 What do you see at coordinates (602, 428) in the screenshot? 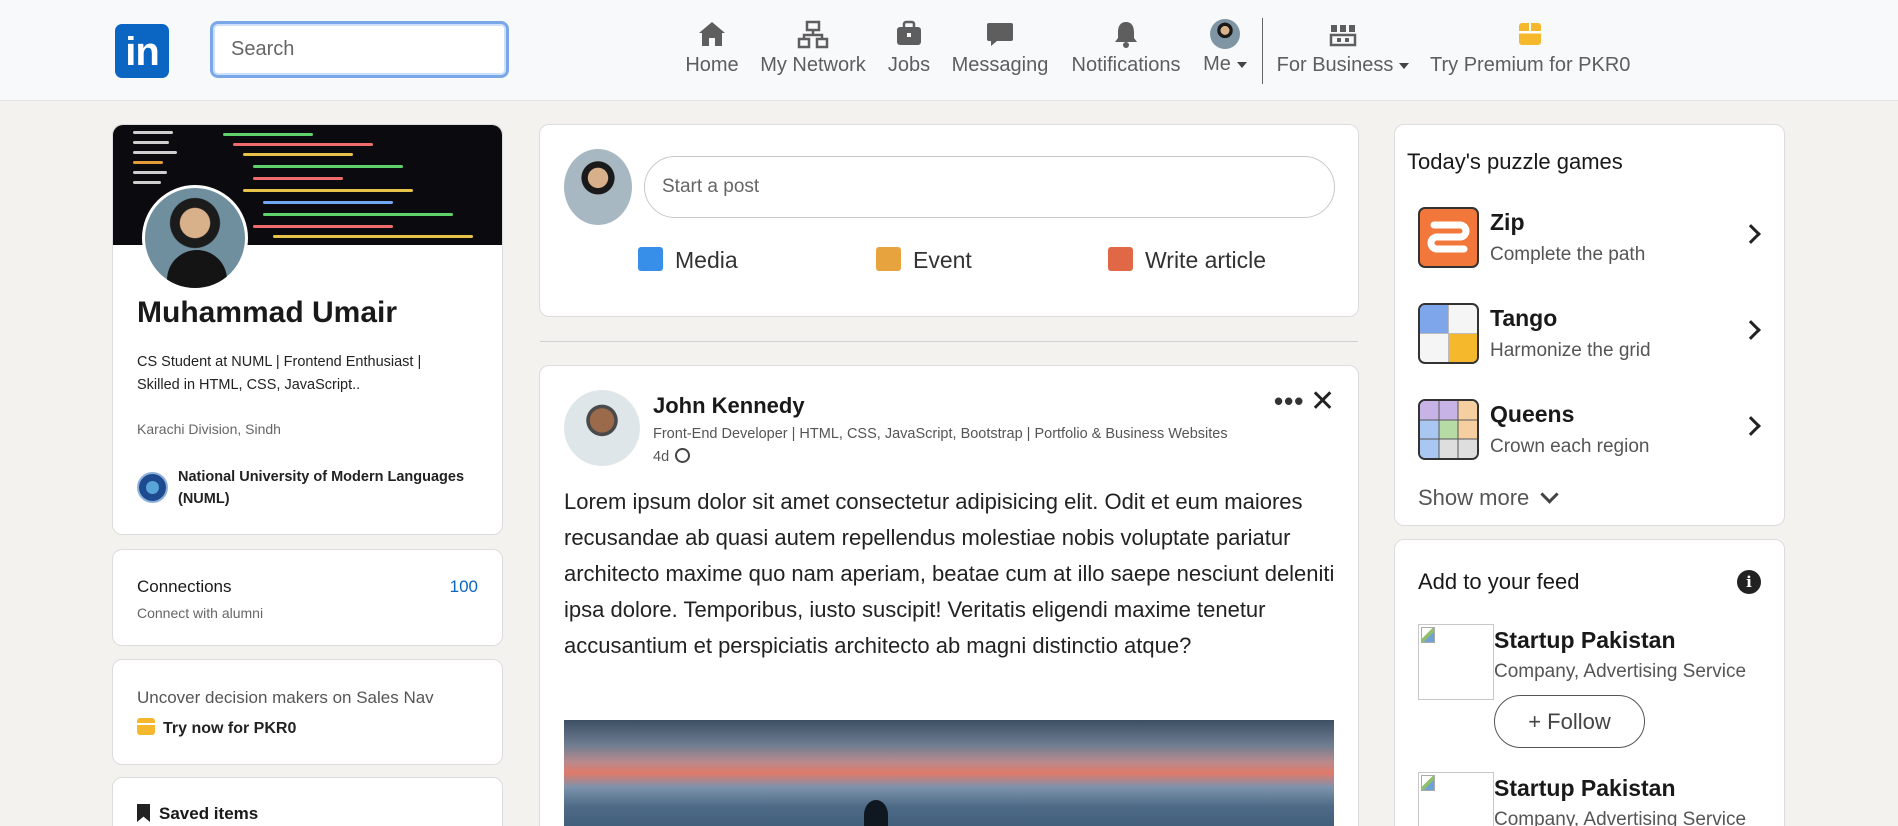
I see `post-author-avatar` at bounding box center [602, 428].